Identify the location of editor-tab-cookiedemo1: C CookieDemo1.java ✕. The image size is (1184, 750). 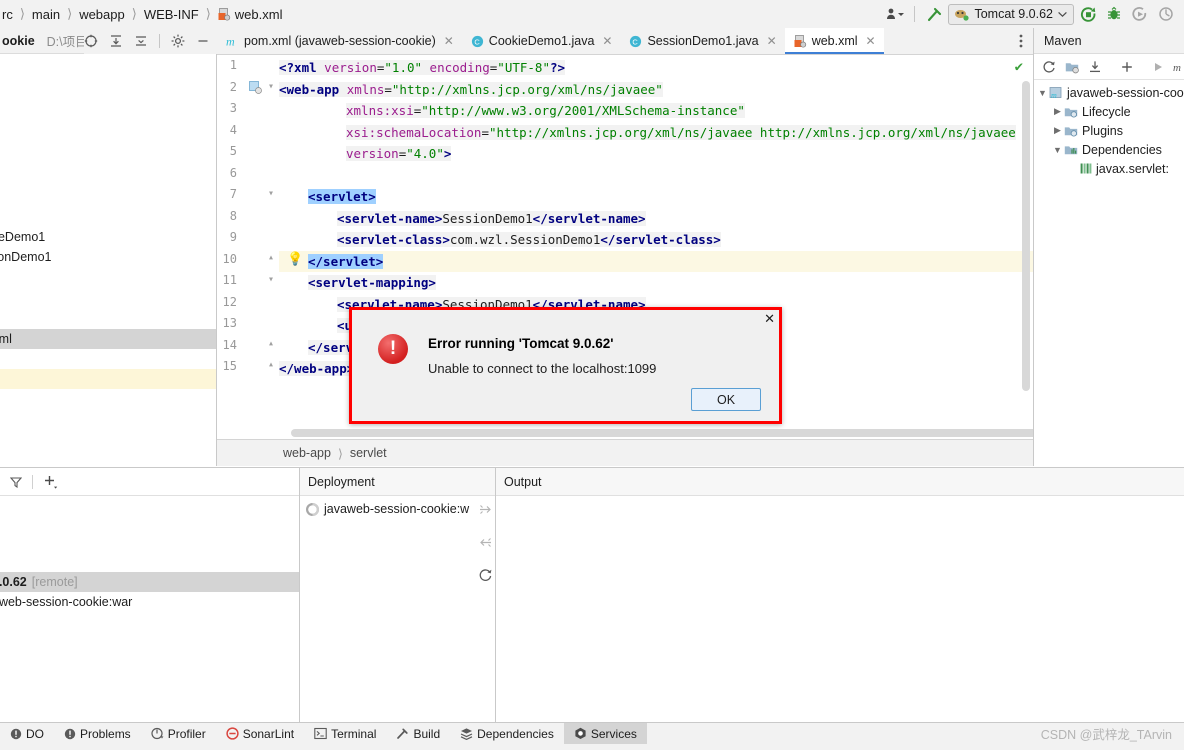
(541, 41).